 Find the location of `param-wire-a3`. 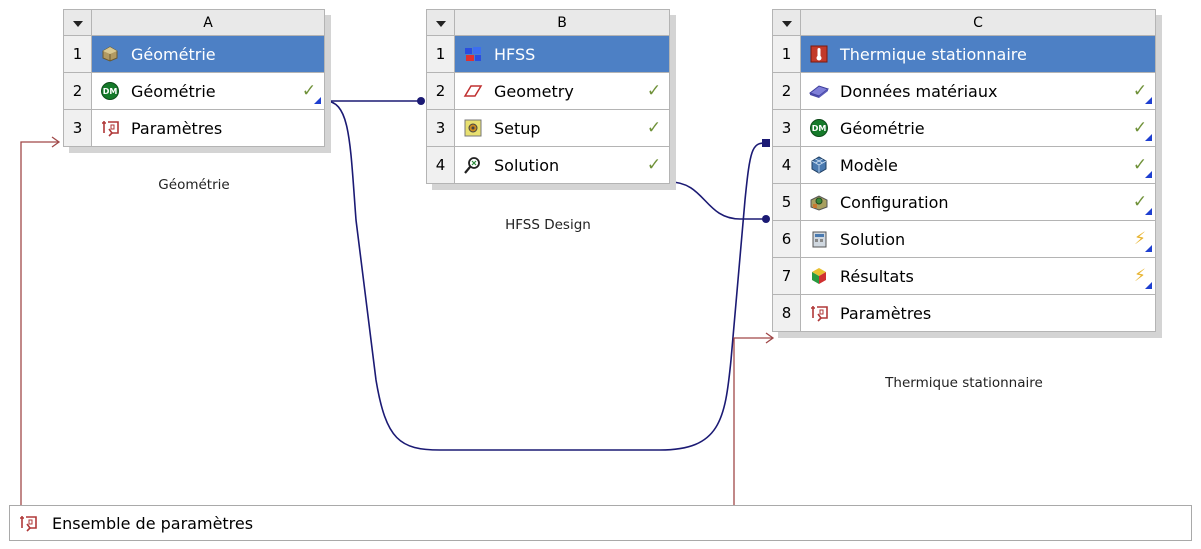

param-wire-a3 is located at coordinates (39, 323).